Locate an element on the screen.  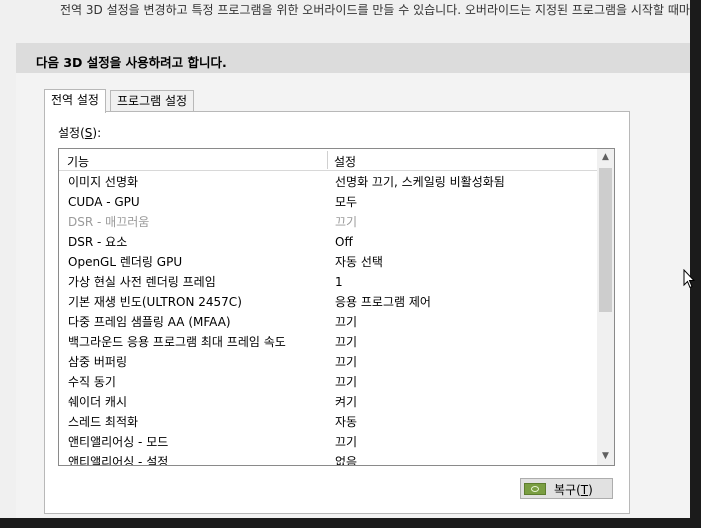
feature-cell: 앤티앨리어싱 - 설정 is located at coordinates (118, 460).